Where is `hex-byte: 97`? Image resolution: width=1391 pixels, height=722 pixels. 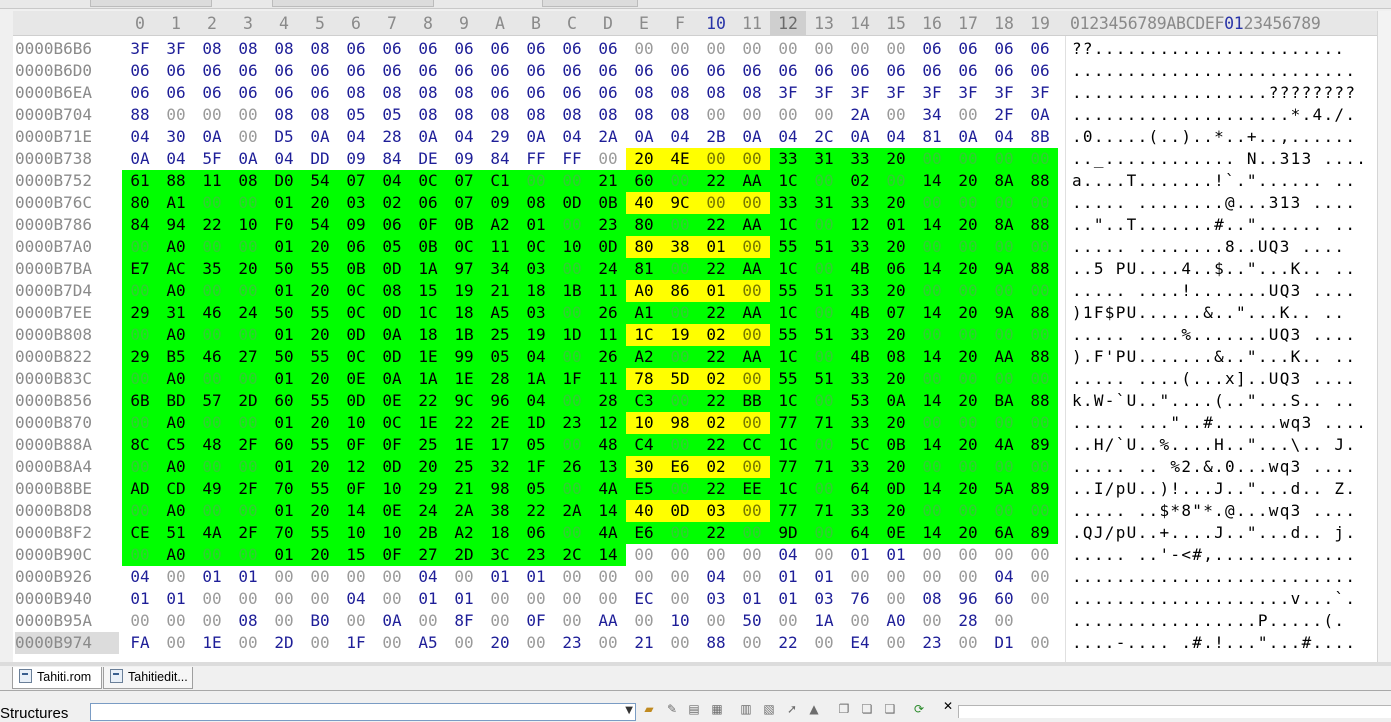 hex-byte: 97 is located at coordinates (464, 269).